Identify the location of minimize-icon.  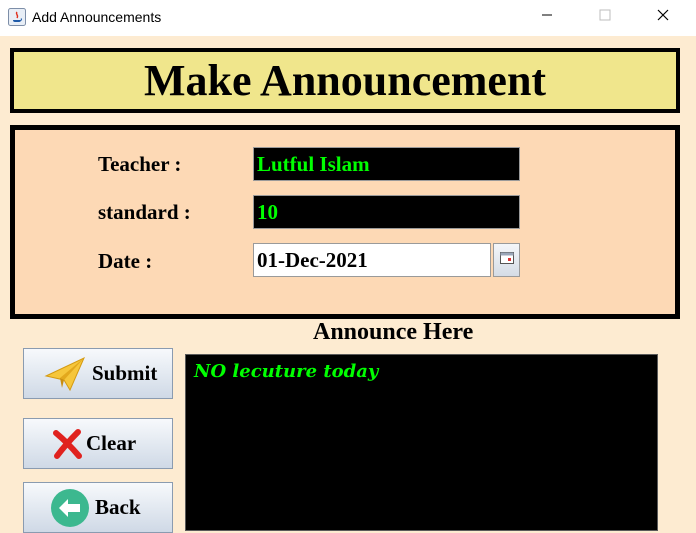
(547, 17).